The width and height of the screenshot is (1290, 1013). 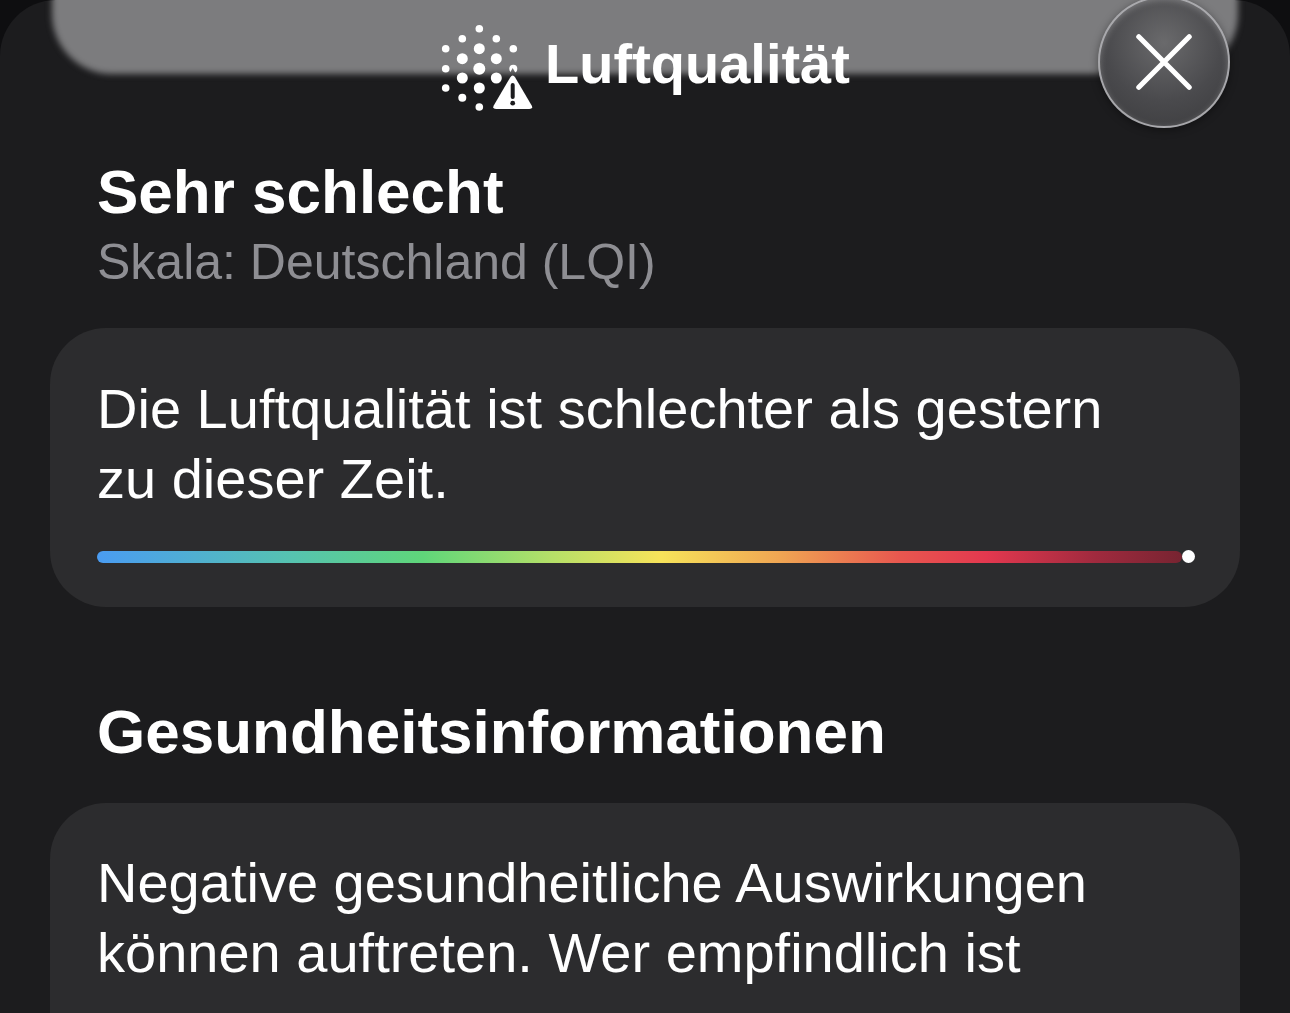 I want to click on health-info-text: Negative gesundheitliche Auswirkungen können auftreten. Wer empfindlich ist, so click(x=592, y=918).